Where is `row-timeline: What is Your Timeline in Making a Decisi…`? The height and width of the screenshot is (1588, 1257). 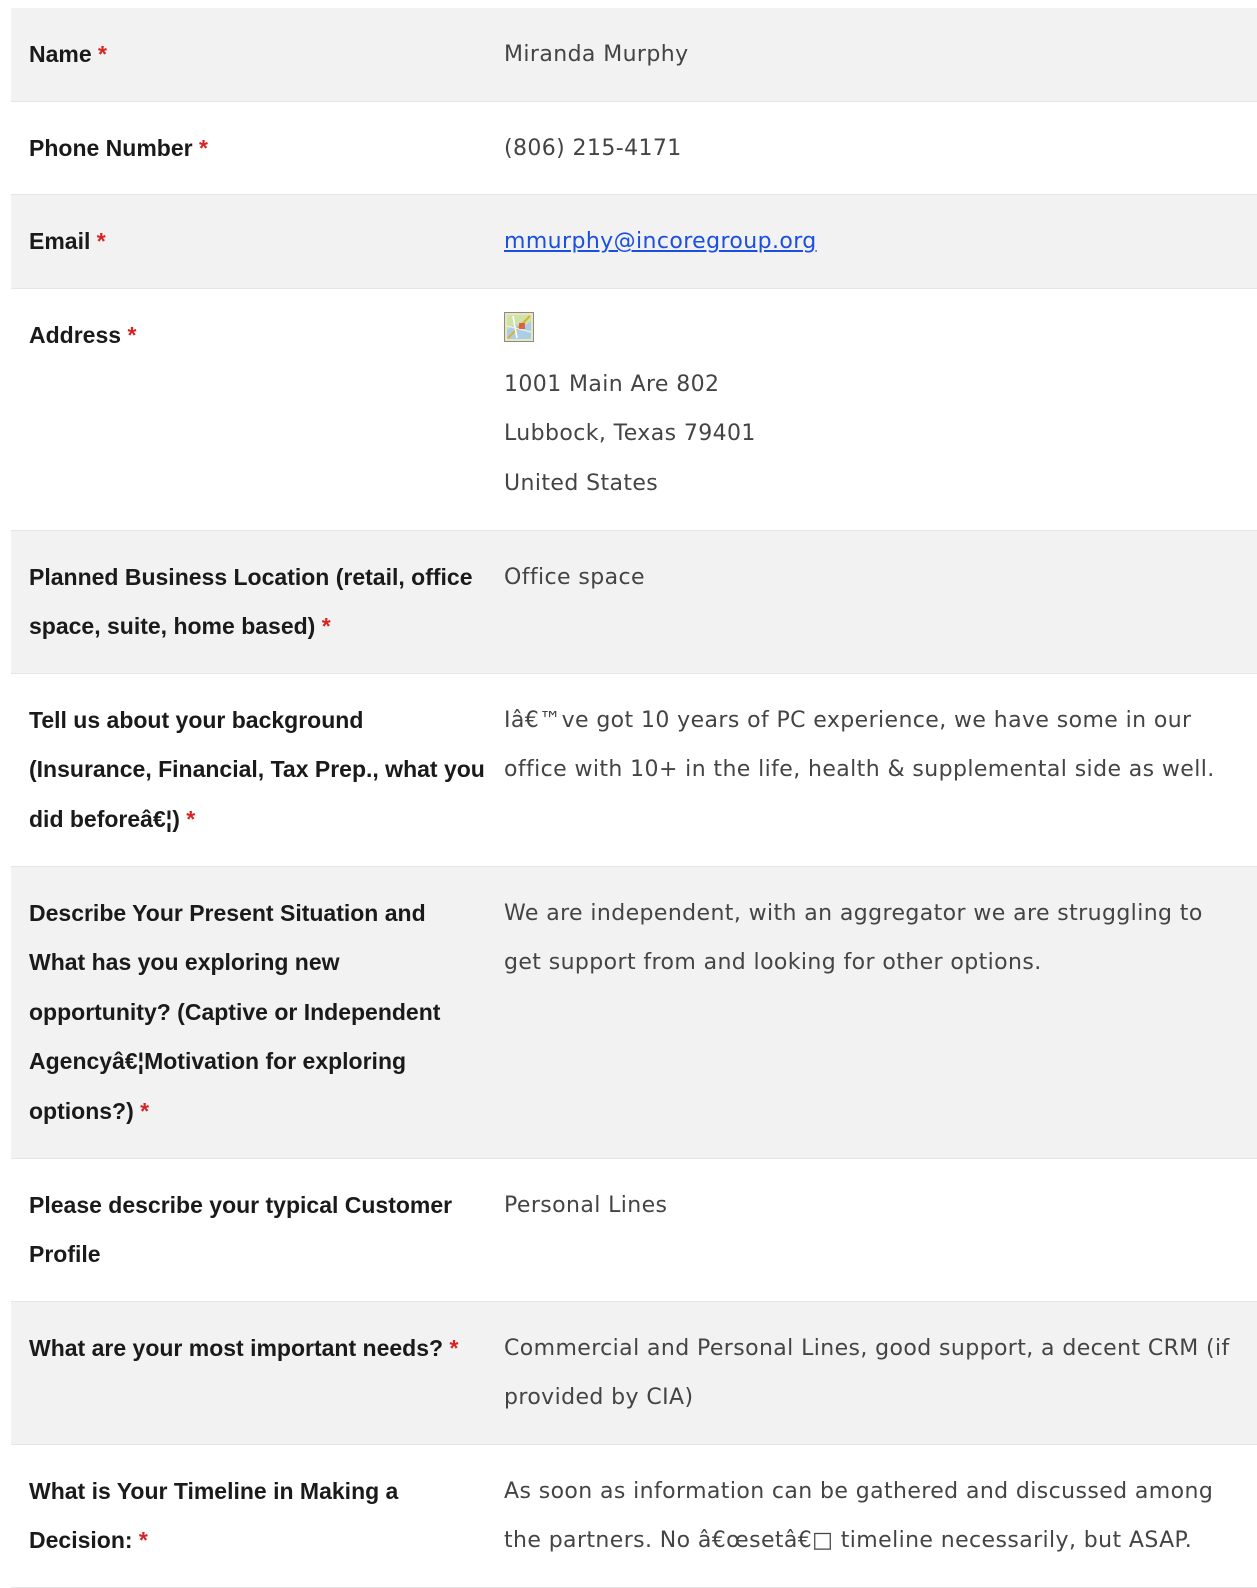 row-timeline: What is Your Timeline in Making a Decisi… is located at coordinates (634, 1516).